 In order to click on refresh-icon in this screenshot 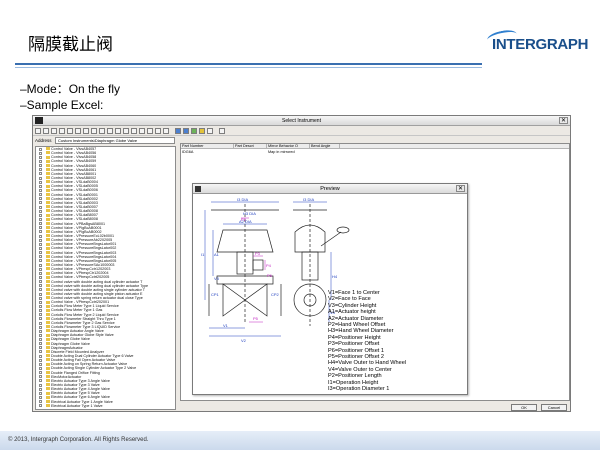, I will do `click(194, 131)`.